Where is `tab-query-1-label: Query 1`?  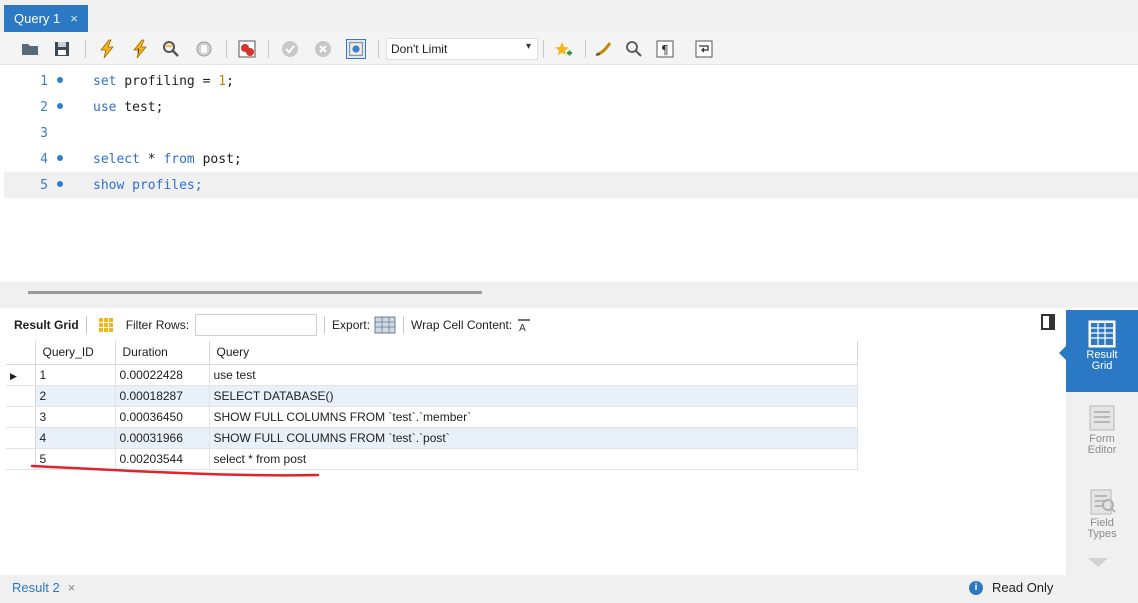 tab-query-1-label: Query 1 is located at coordinates (37, 18).